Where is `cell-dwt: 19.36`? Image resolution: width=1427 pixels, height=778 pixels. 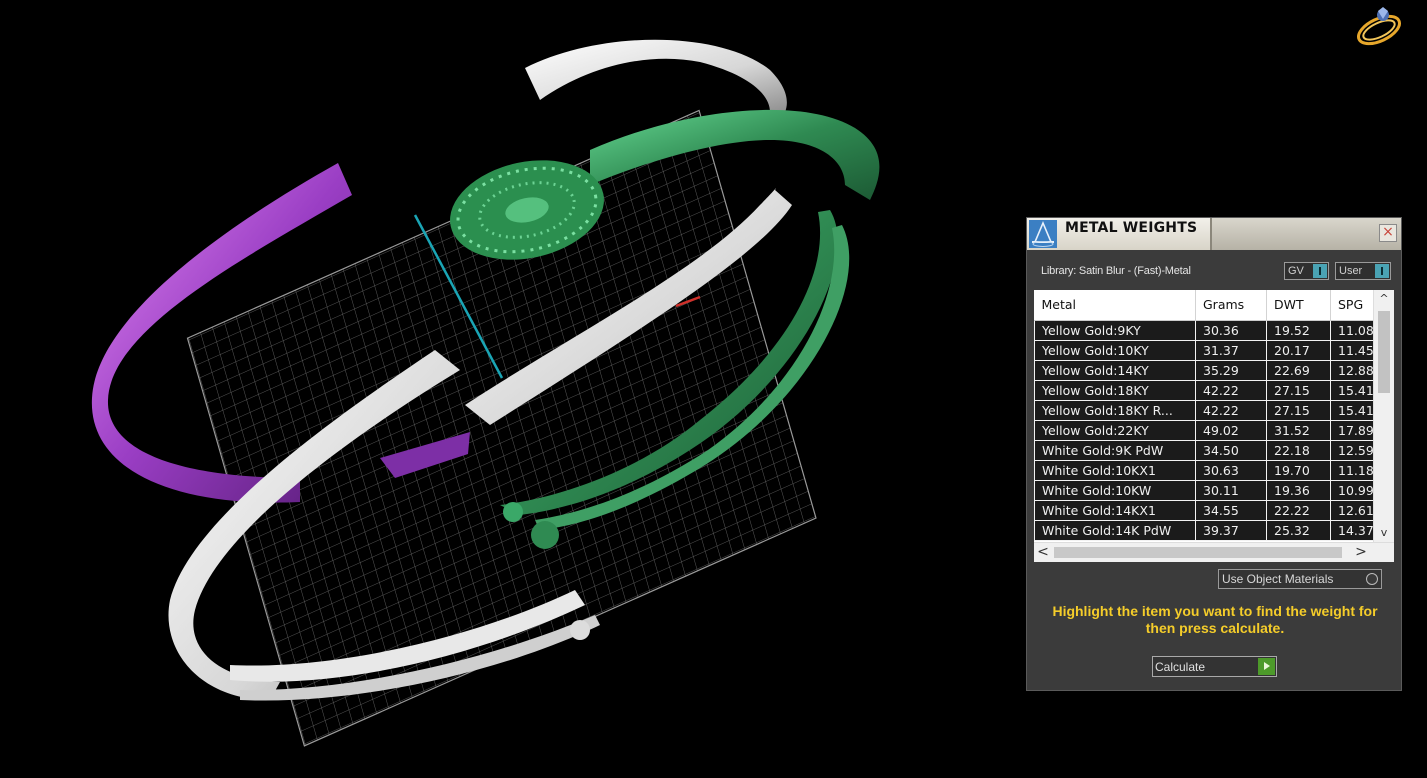
cell-dwt: 19.36 is located at coordinates (1298, 490).